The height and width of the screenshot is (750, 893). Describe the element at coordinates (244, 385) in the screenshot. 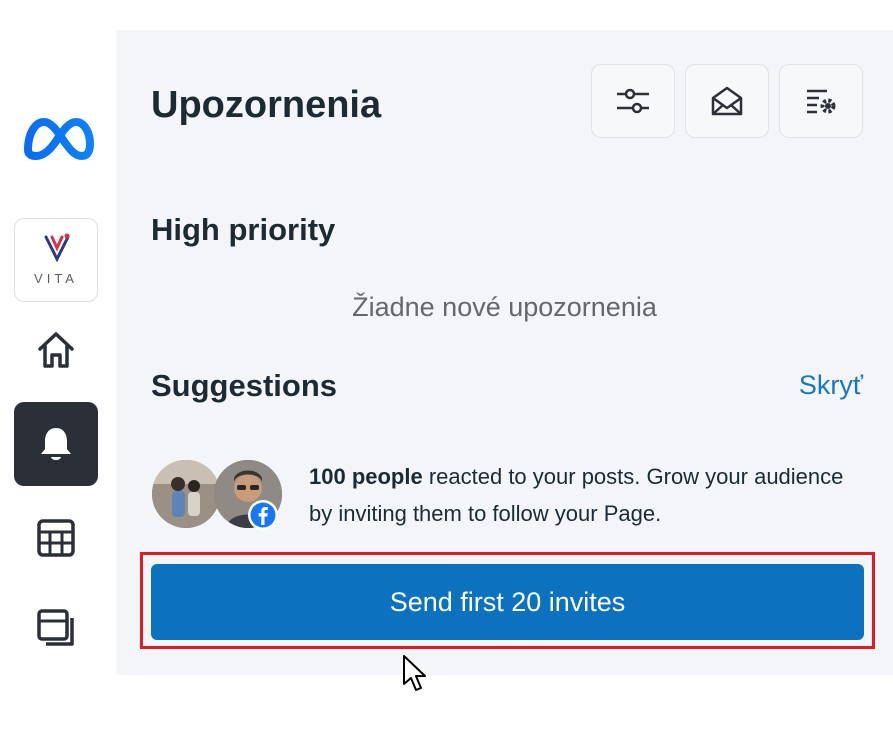

I see `suggestions-heading: Suggestions` at that location.